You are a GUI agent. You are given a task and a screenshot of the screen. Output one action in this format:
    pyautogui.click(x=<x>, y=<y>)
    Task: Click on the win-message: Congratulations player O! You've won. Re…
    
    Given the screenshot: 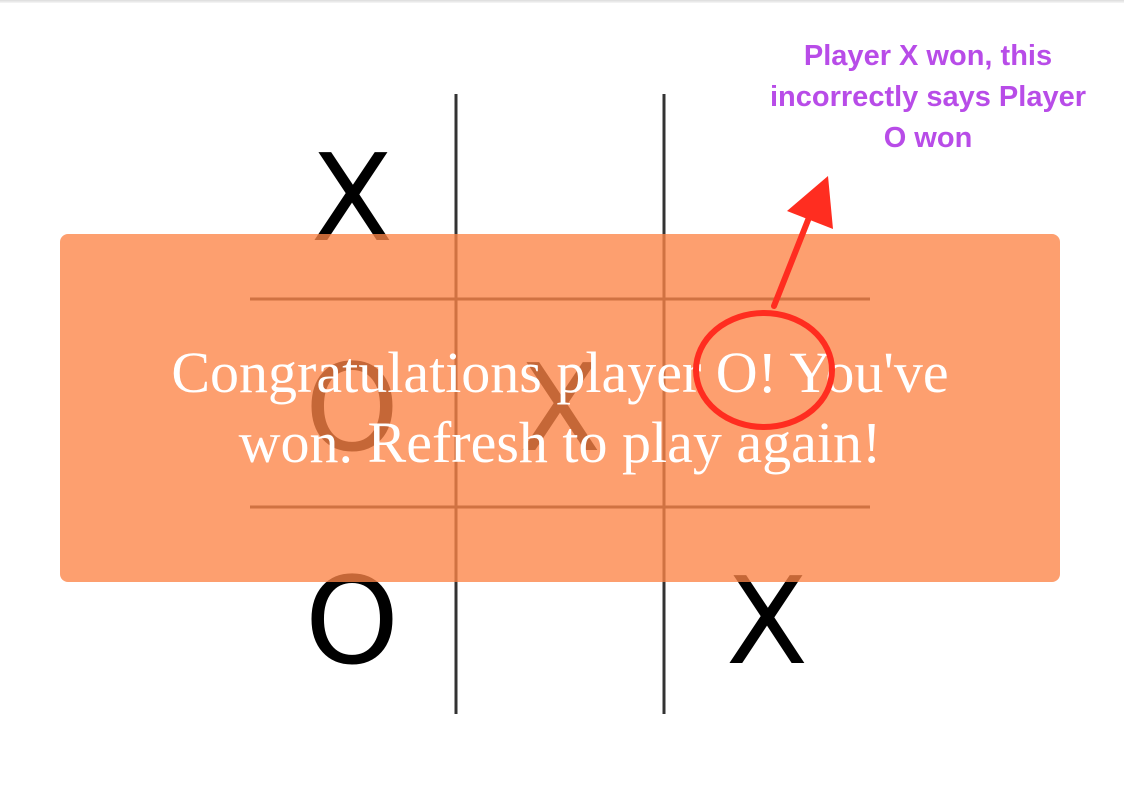 What is the action you would take?
    pyautogui.click(x=560, y=407)
    